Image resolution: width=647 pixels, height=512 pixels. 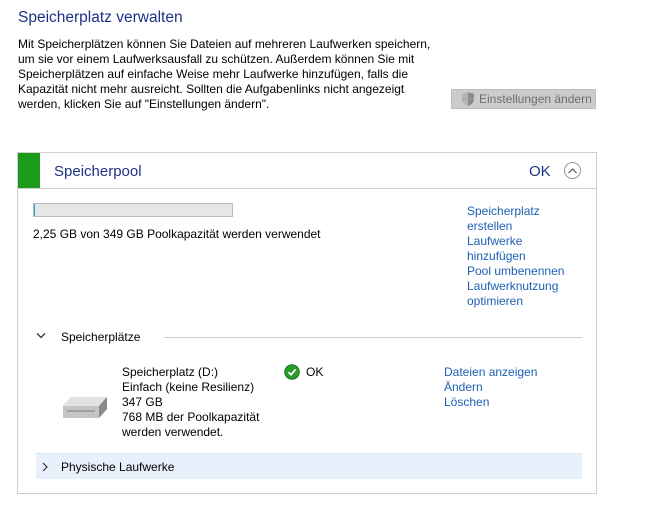 I want to click on physical-drives-section-label: Physische Laufwerke, so click(x=118, y=467).